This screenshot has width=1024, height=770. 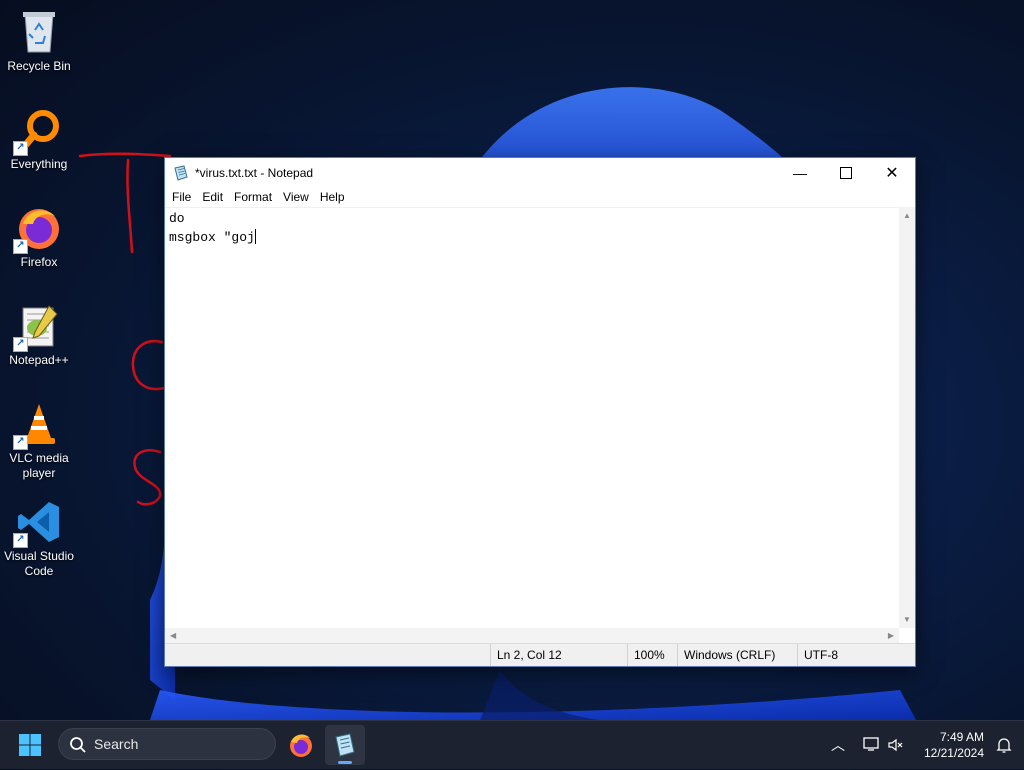 I want to click on taskbar-notepad, so click(x=345, y=745).